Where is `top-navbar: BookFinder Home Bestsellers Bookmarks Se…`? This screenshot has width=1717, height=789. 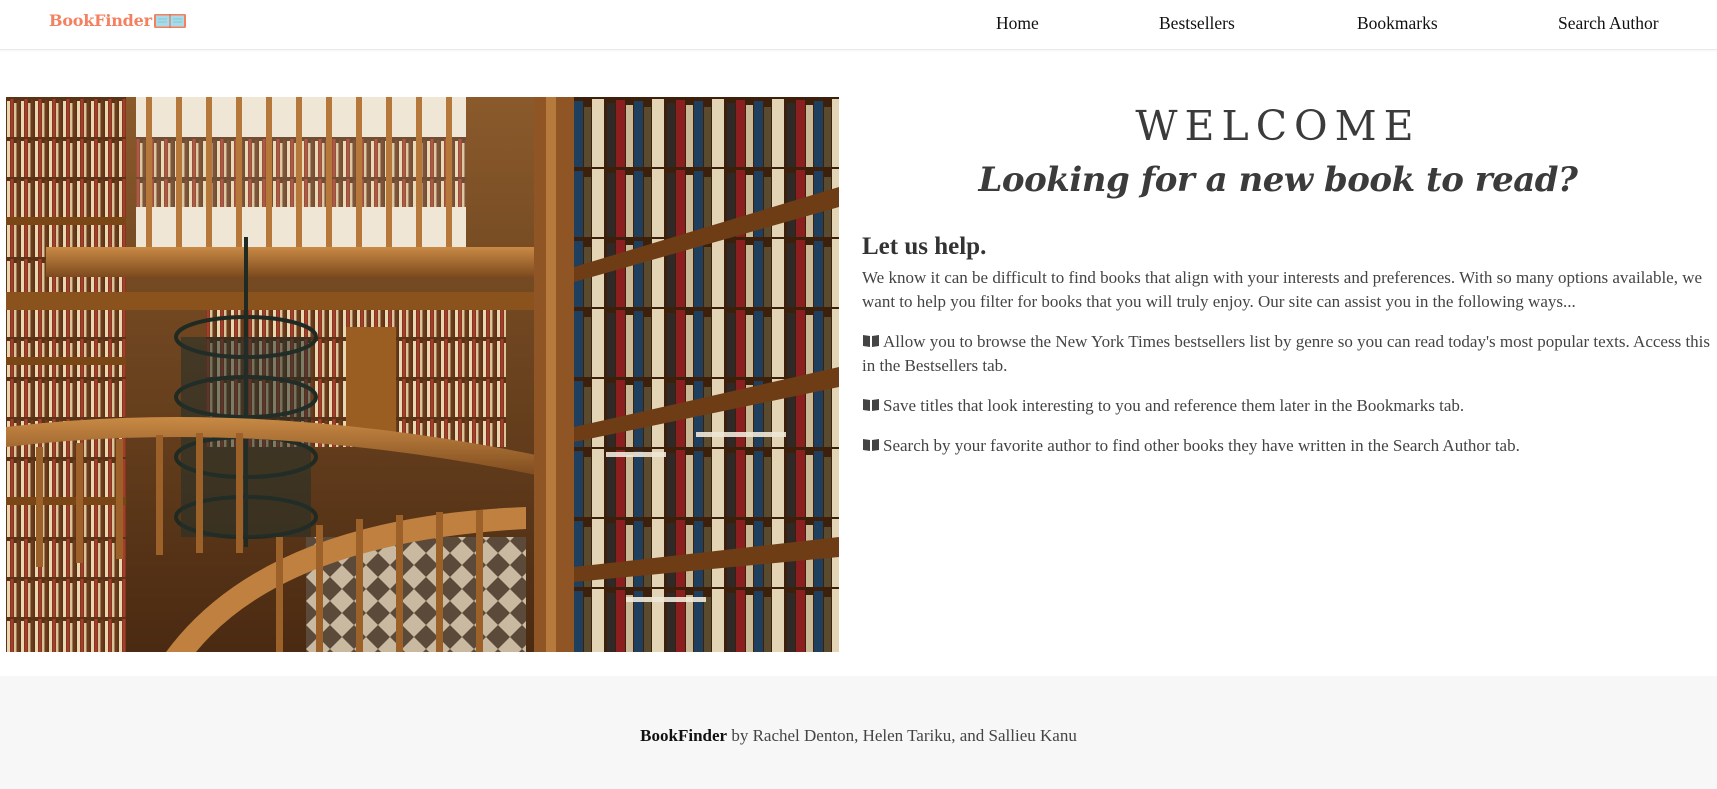
top-navbar: BookFinder Home Bestsellers Bookmarks Se… is located at coordinates (858, 25).